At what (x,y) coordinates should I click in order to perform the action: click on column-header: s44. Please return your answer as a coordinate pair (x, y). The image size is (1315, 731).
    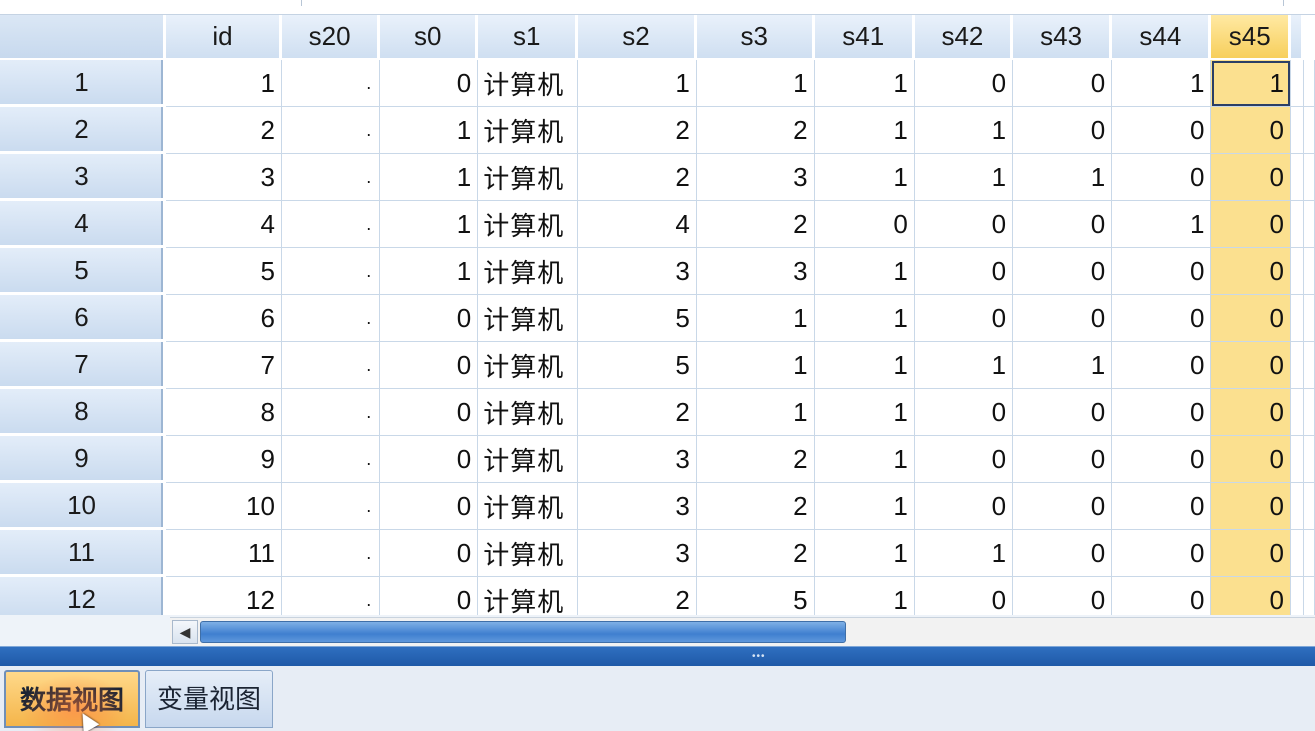
    Looking at the image, I should click on (1162, 37).